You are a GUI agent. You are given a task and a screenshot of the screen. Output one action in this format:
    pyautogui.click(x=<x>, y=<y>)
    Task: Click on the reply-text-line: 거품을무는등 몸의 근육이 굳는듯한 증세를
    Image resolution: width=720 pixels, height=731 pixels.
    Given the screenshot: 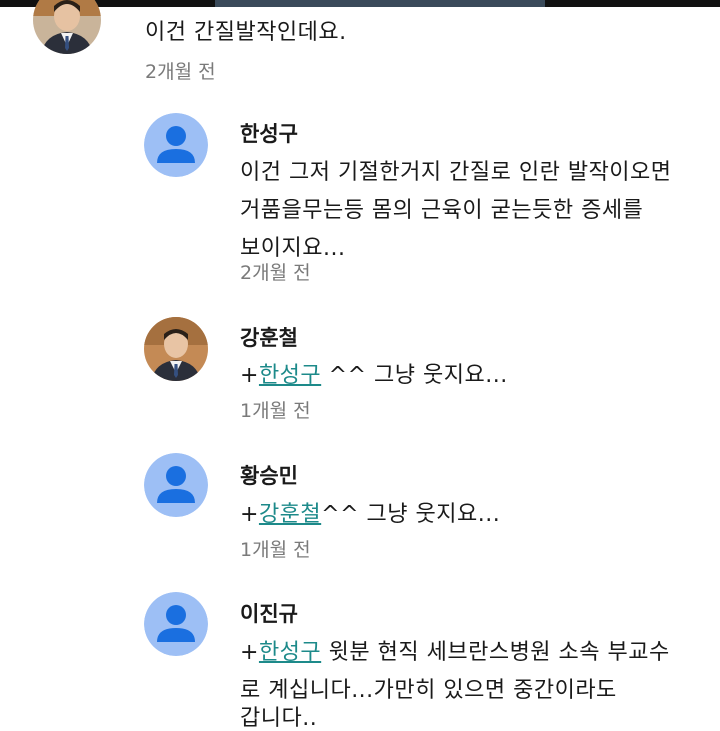 What is the action you would take?
    pyautogui.click(x=442, y=210)
    